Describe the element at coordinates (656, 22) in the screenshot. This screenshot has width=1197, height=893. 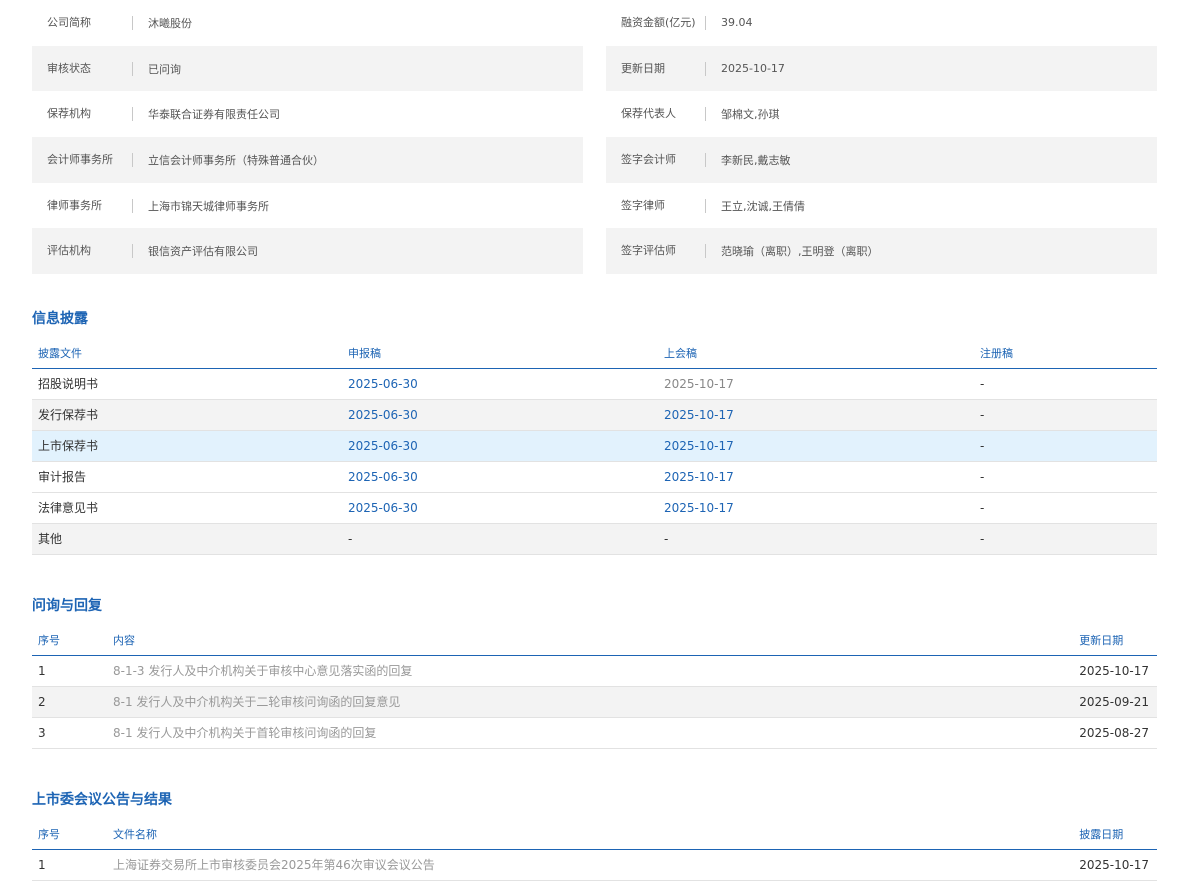
I see `info-label: 融资金额(亿元)` at that location.